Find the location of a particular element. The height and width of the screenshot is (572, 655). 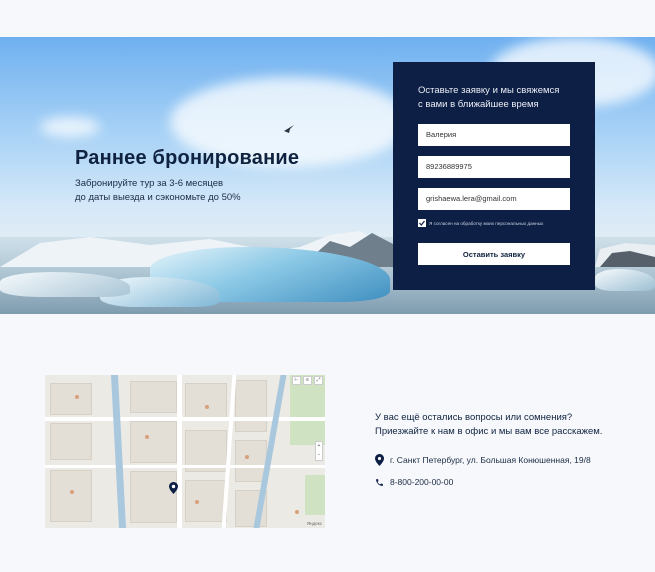

office-phone: 8-800-200-00-00 is located at coordinates (421, 482).